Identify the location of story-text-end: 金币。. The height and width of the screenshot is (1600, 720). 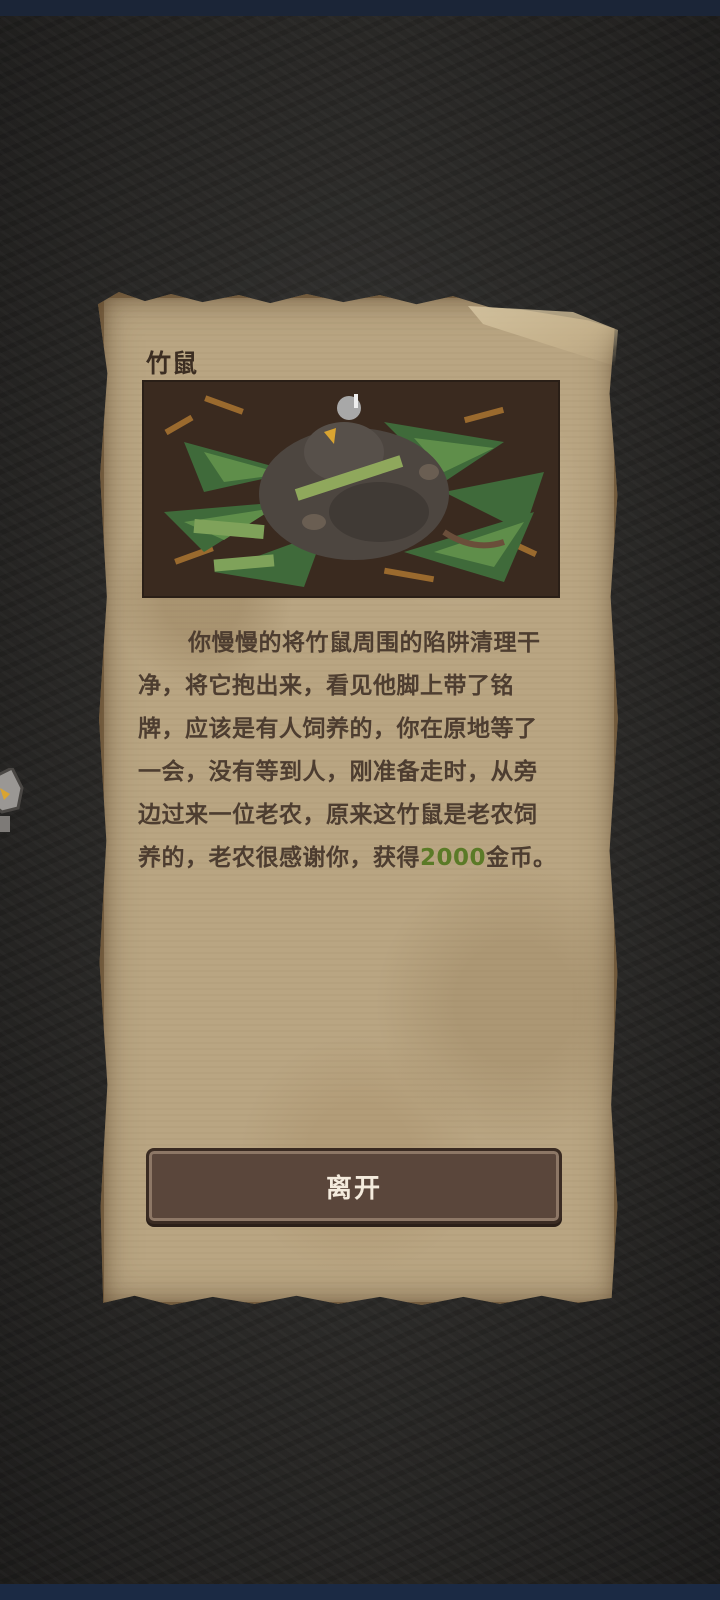
(521, 858).